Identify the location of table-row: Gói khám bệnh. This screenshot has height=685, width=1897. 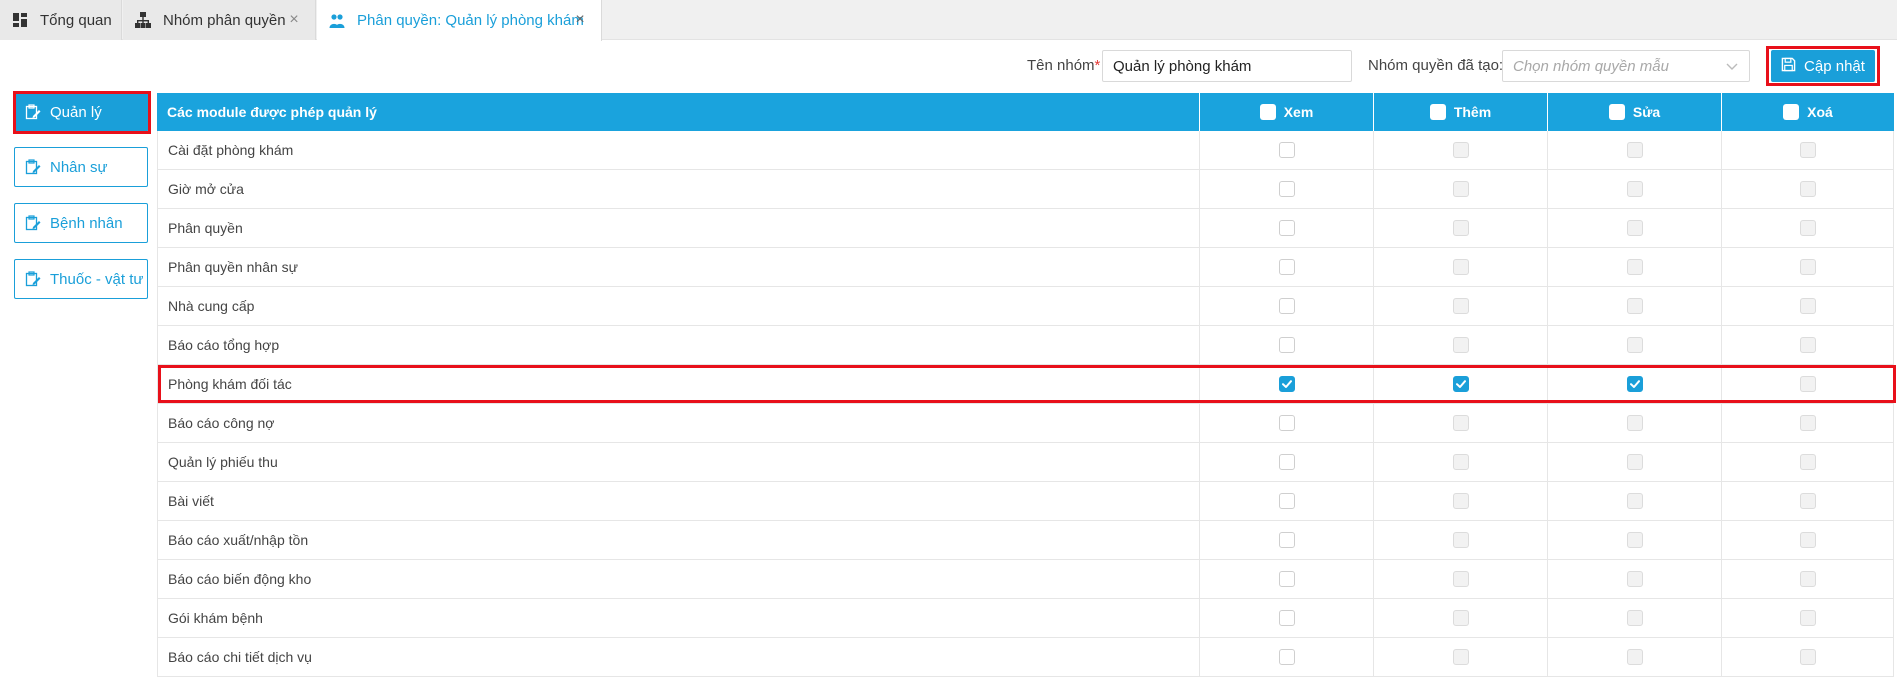
(1025, 618).